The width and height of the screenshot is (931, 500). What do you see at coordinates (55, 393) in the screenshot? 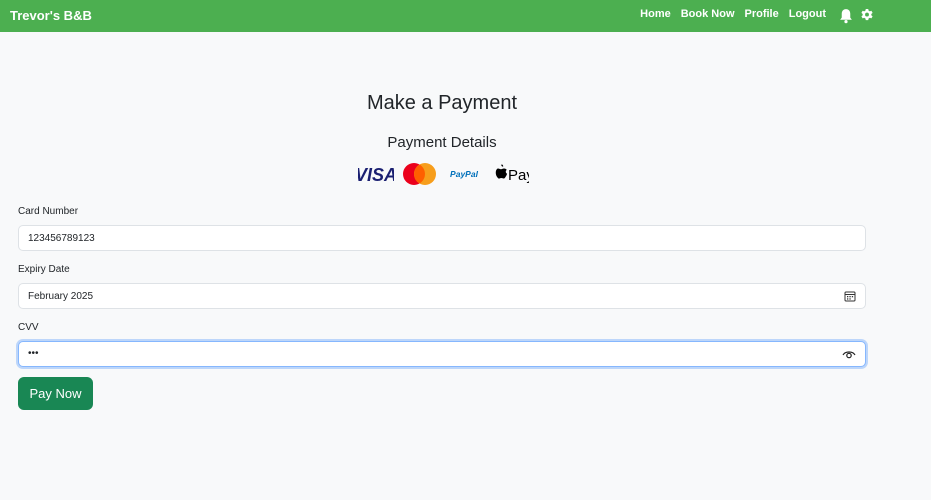
I see `pay-now-button: Pay Now` at bounding box center [55, 393].